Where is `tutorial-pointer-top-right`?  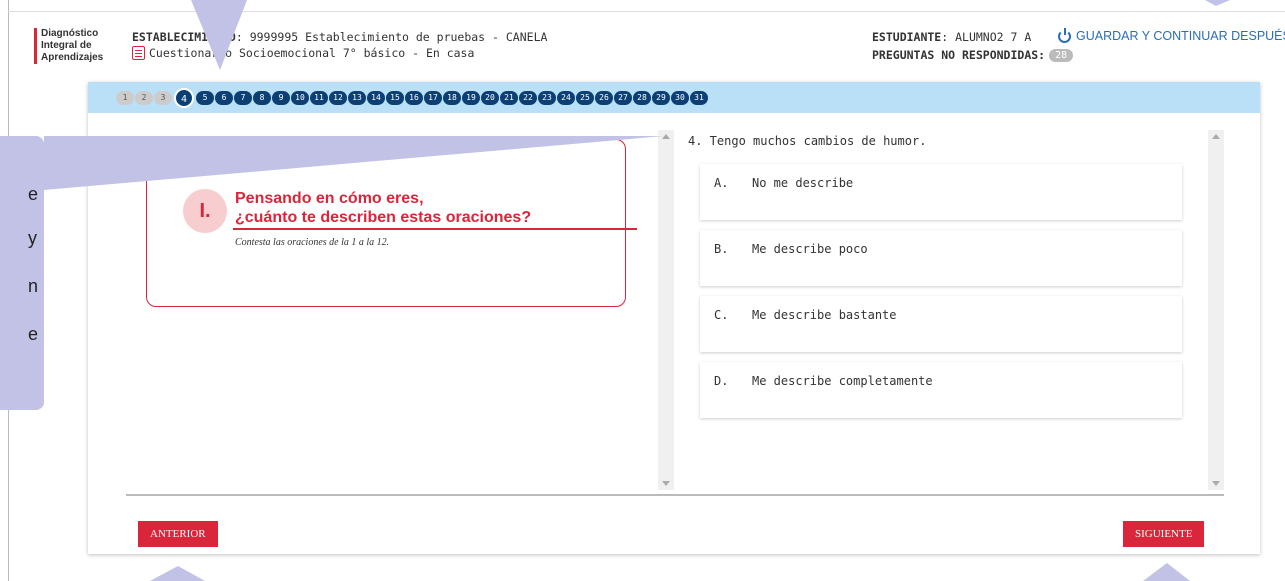 tutorial-pointer-top-right is located at coordinates (1217, 3).